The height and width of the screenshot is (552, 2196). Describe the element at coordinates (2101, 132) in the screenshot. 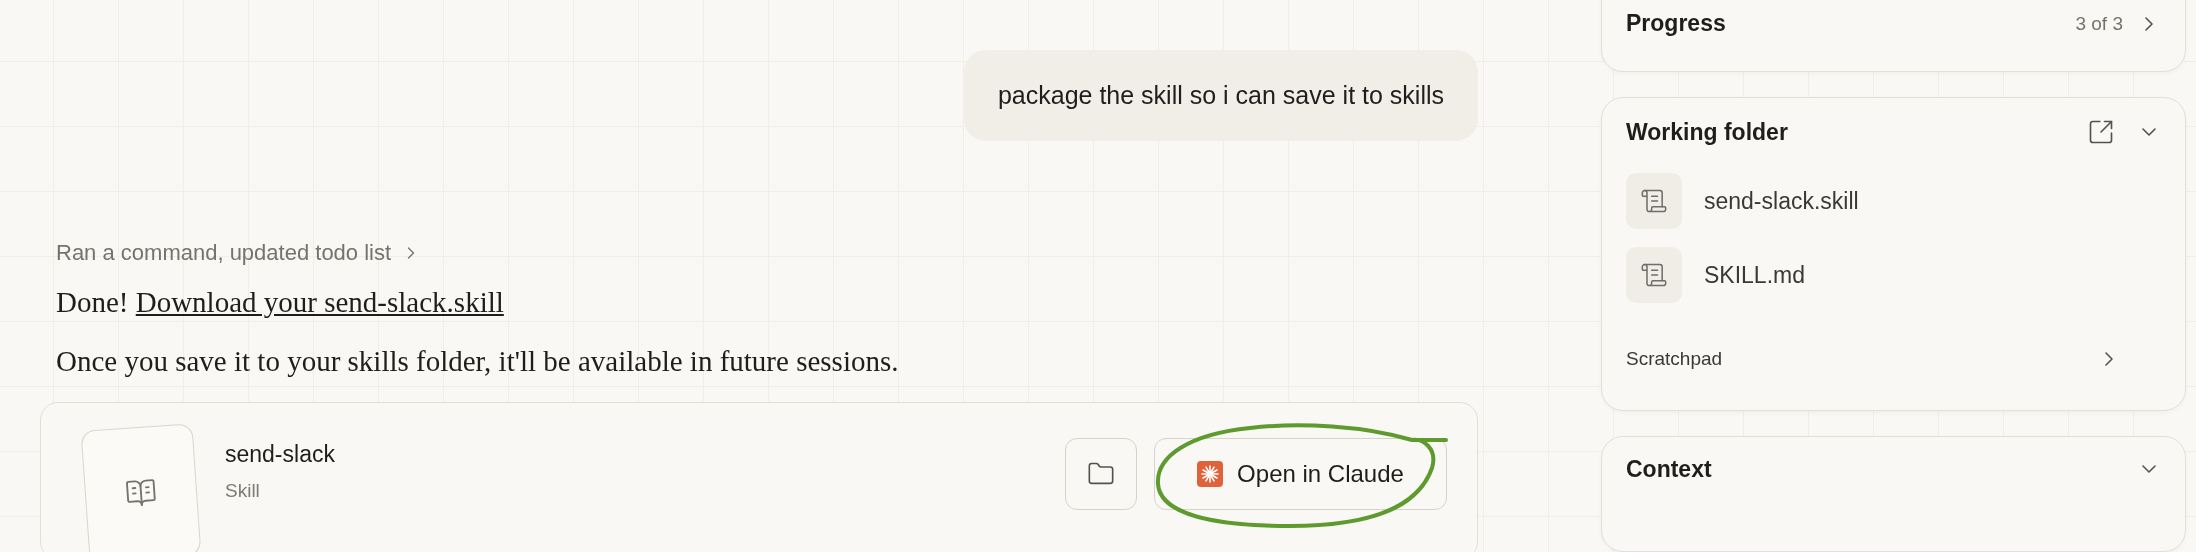

I see `external-link-icon` at that location.